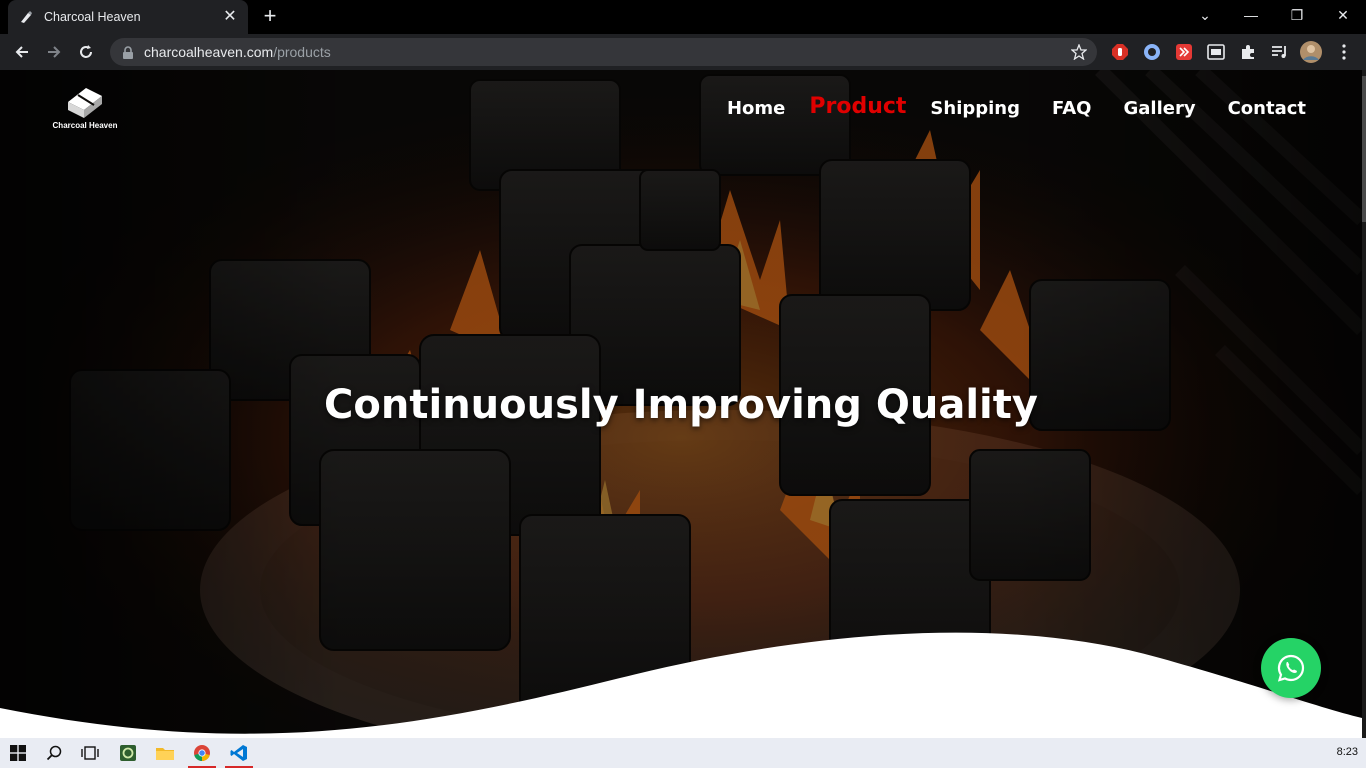 This screenshot has height=768, width=1366. What do you see at coordinates (1343, 15) in the screenshot?
I see `close-window-button: ✕` at bounding box center [1343, 15].